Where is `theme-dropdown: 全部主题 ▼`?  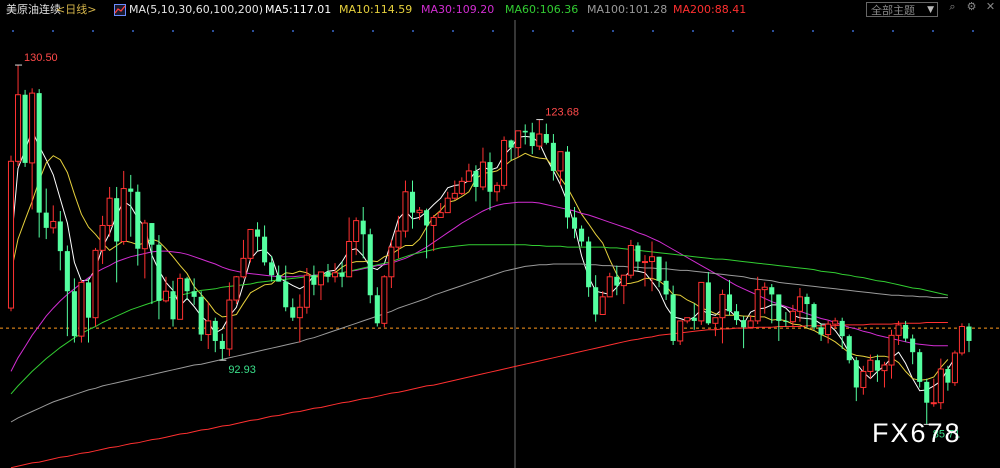
theme-dropdown: 全部主题 ▼ is located at coordinates (902, 9).